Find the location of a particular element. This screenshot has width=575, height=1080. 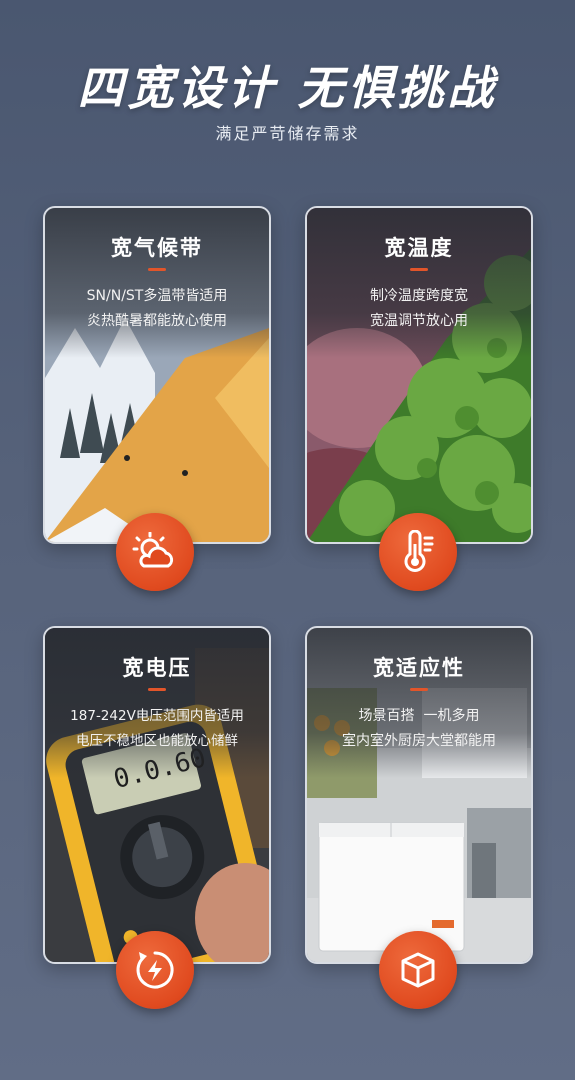

page-title: 四宽设计 无惧挑战 is located at coordinates (287, 88).